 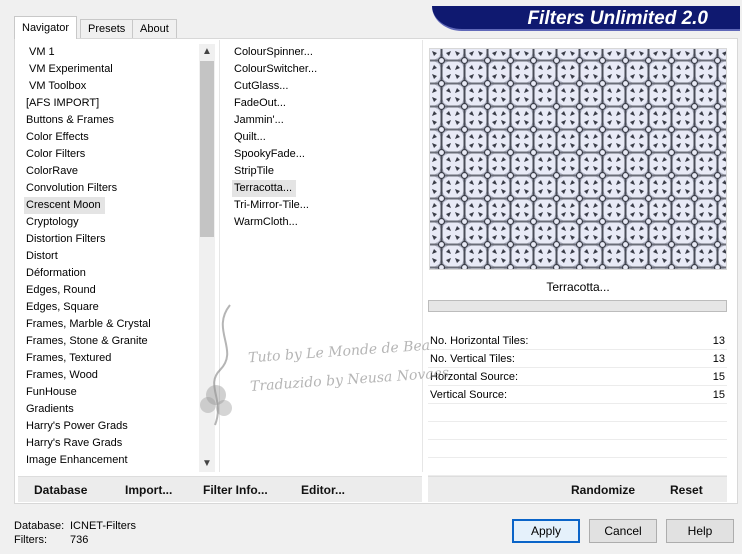 What do you see at coordinates (64, 205) in the screenshot?
I see `category-item: Crescent Moon` at bounding box center [64, 205].